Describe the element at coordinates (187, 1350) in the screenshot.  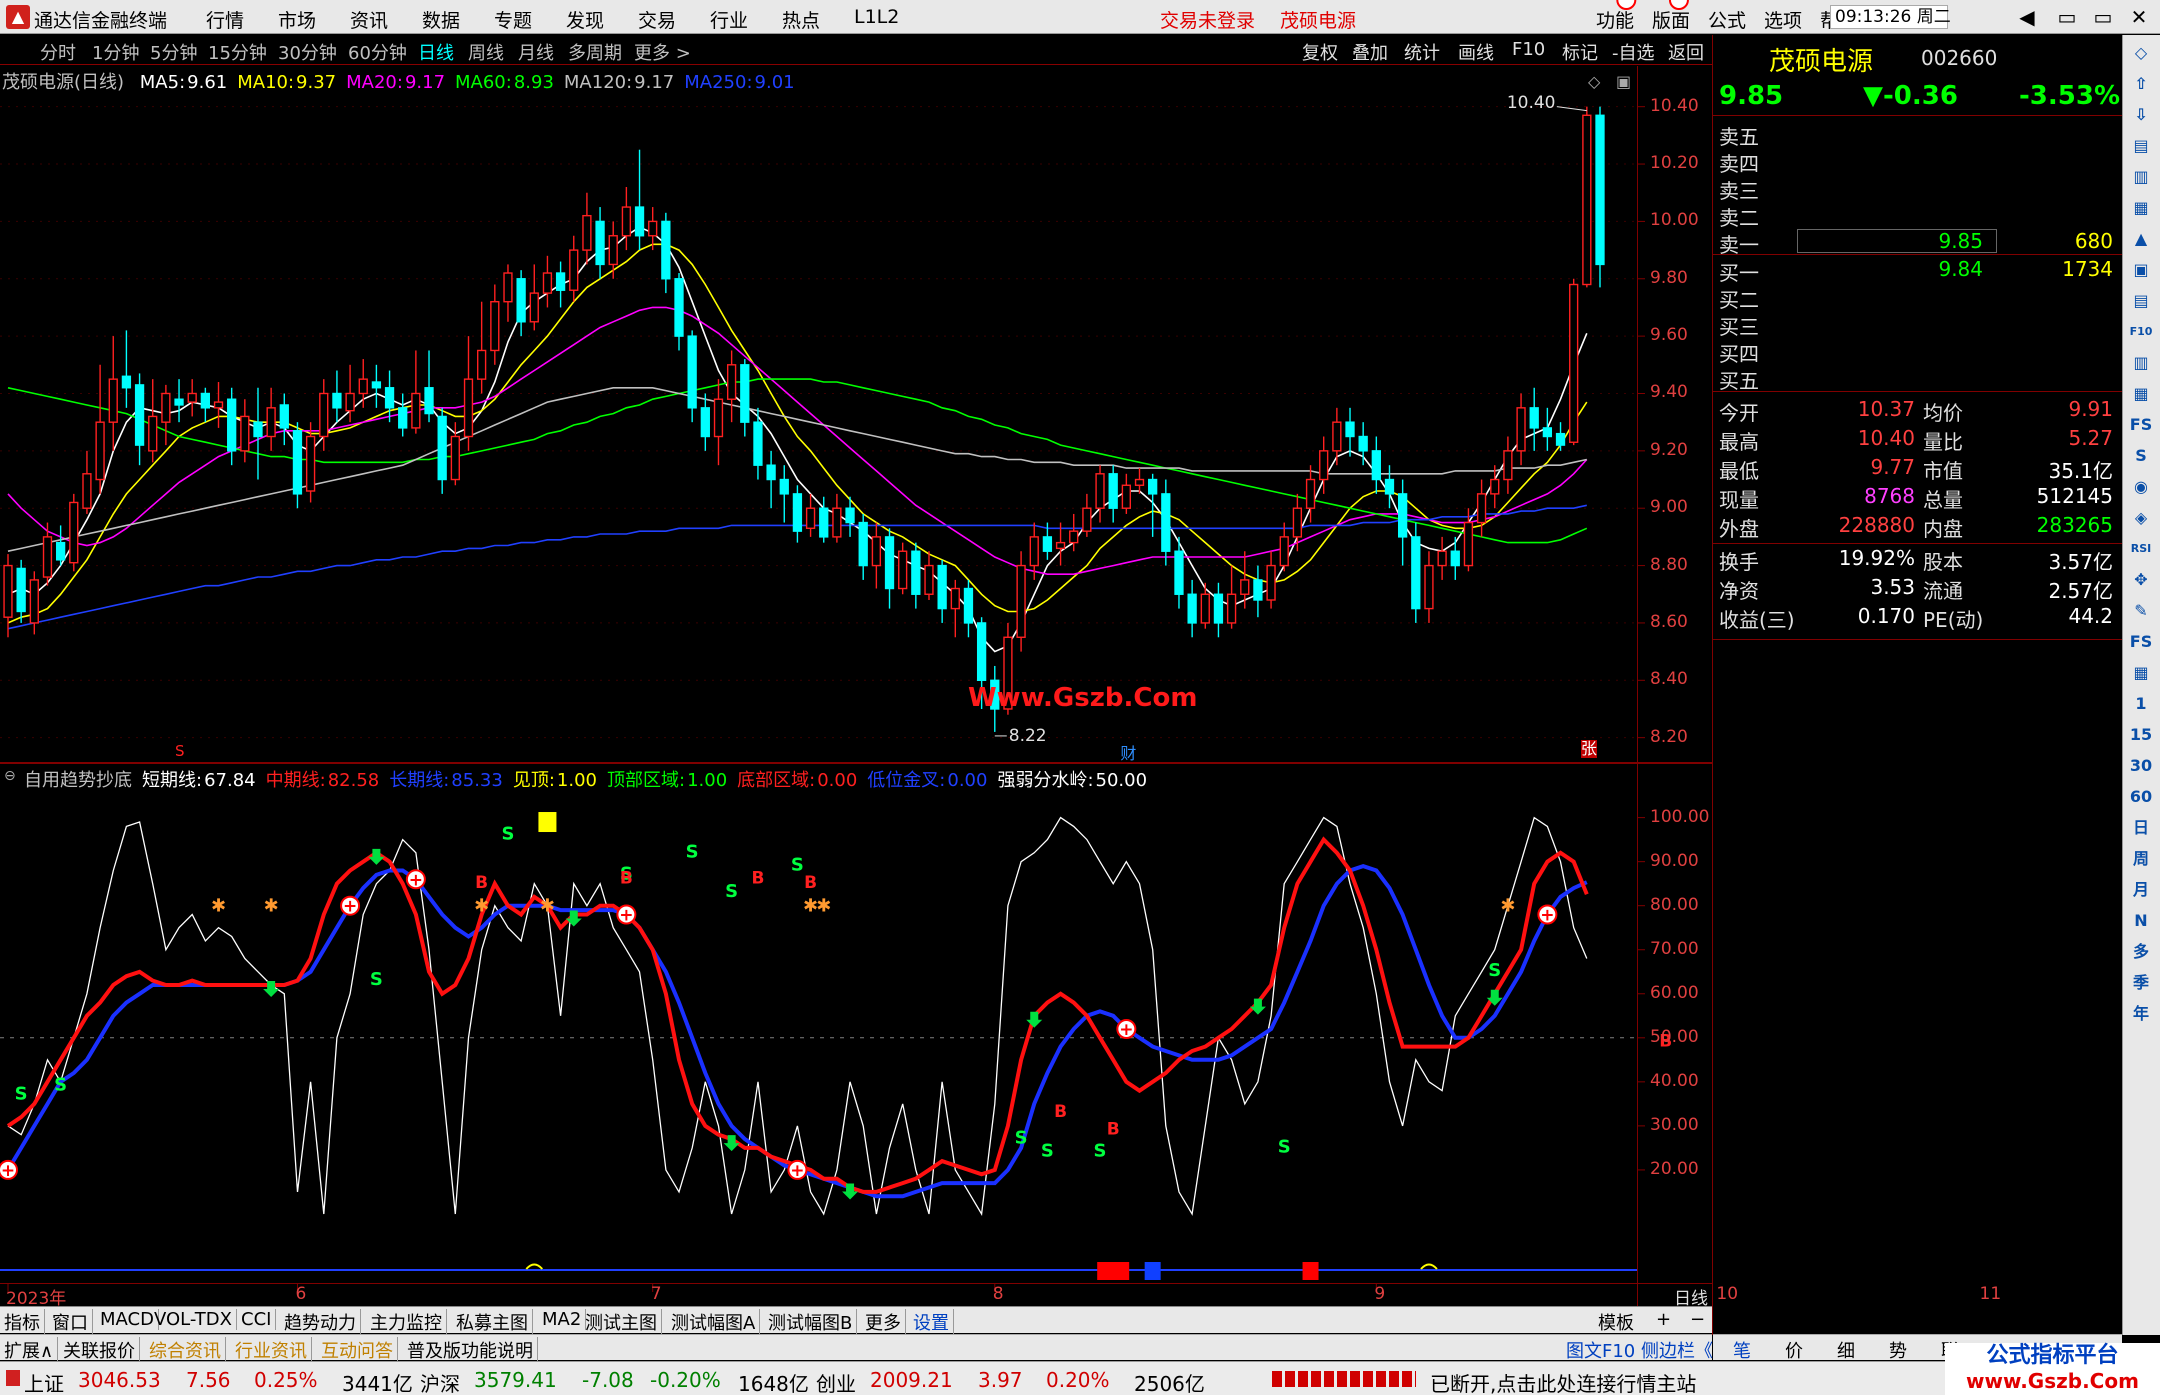
I see `extension-tab: 综合资讯` at that location.